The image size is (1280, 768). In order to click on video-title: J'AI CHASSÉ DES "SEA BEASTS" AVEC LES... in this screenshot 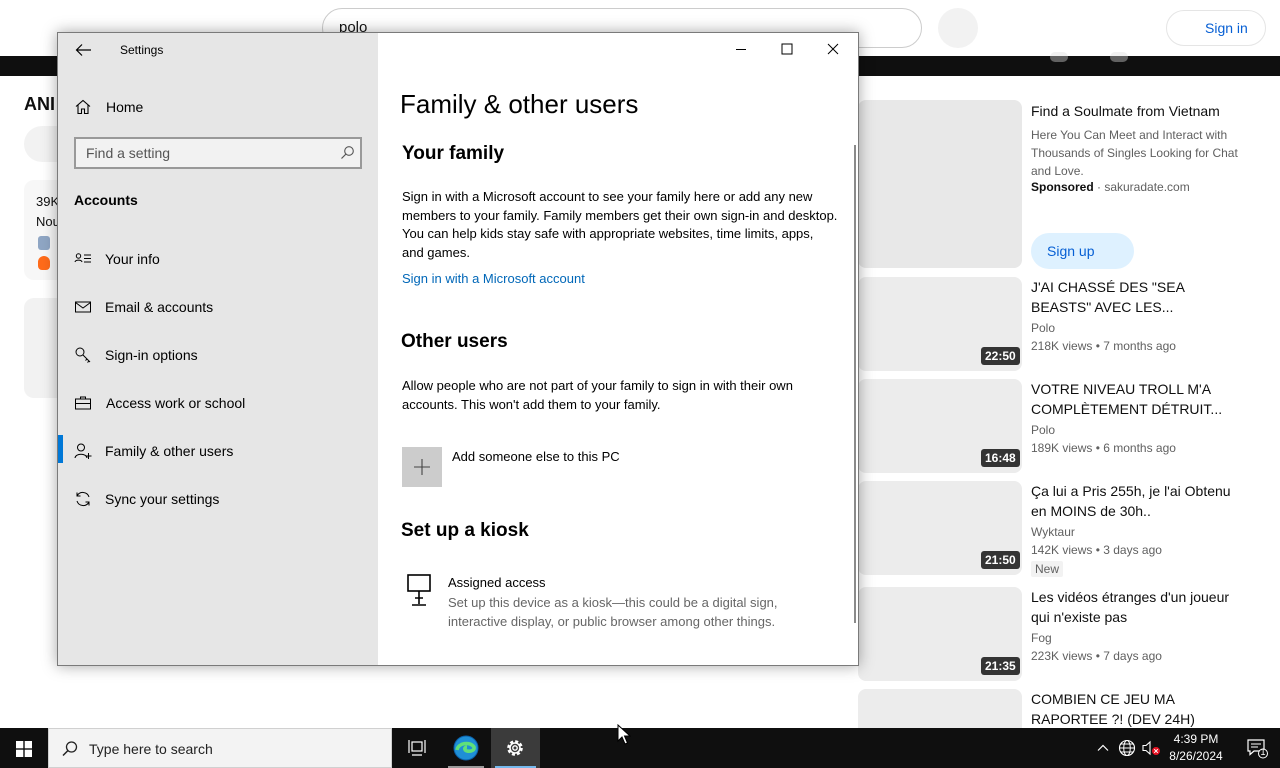, I will do `click(1136, 297)`.